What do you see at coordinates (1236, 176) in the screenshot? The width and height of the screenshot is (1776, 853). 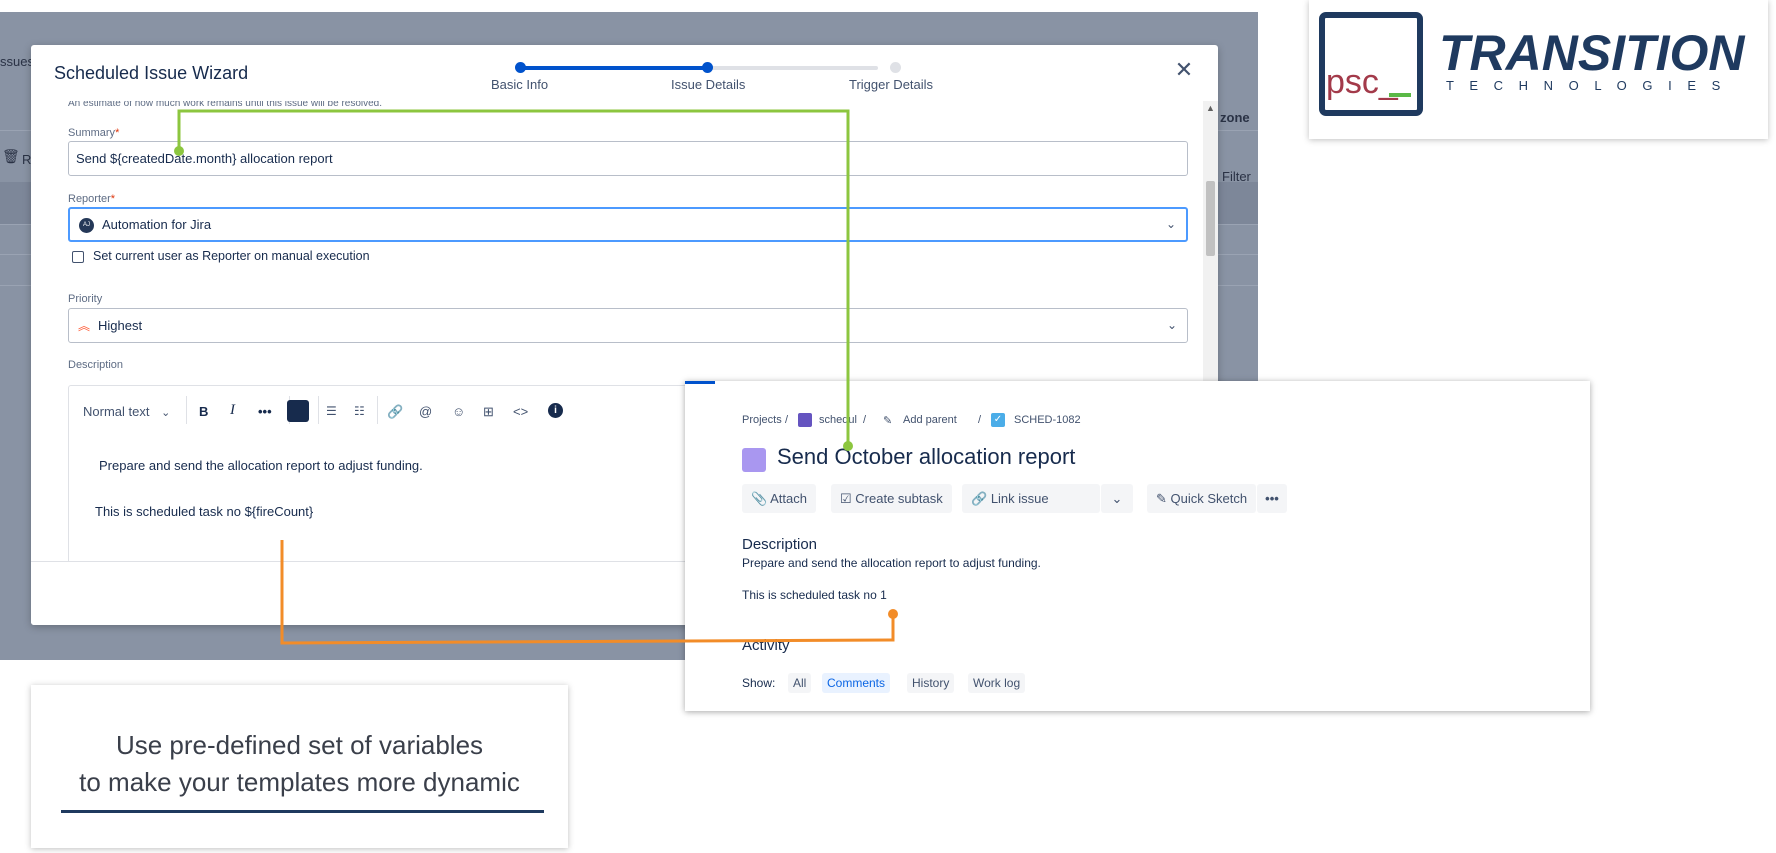 I see `bg-filter-text: Filter` at bounding box center [1236, 176].